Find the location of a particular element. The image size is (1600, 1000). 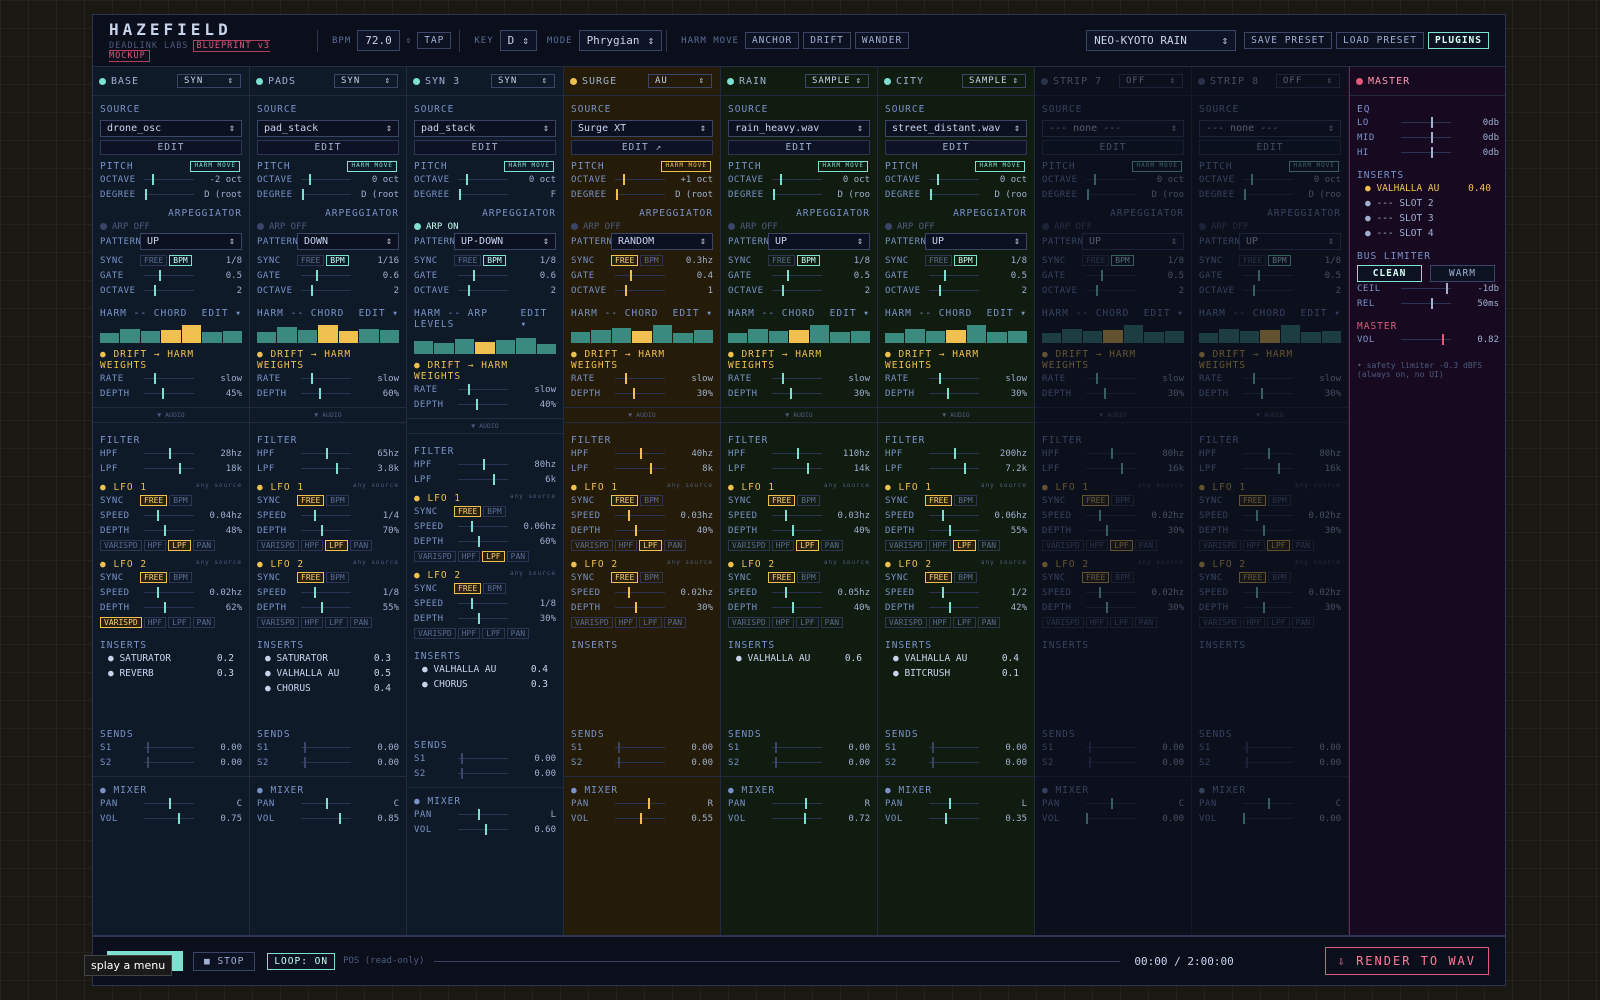

source-select: --- none --- ⇕ is located at coordinates (1113, 128).